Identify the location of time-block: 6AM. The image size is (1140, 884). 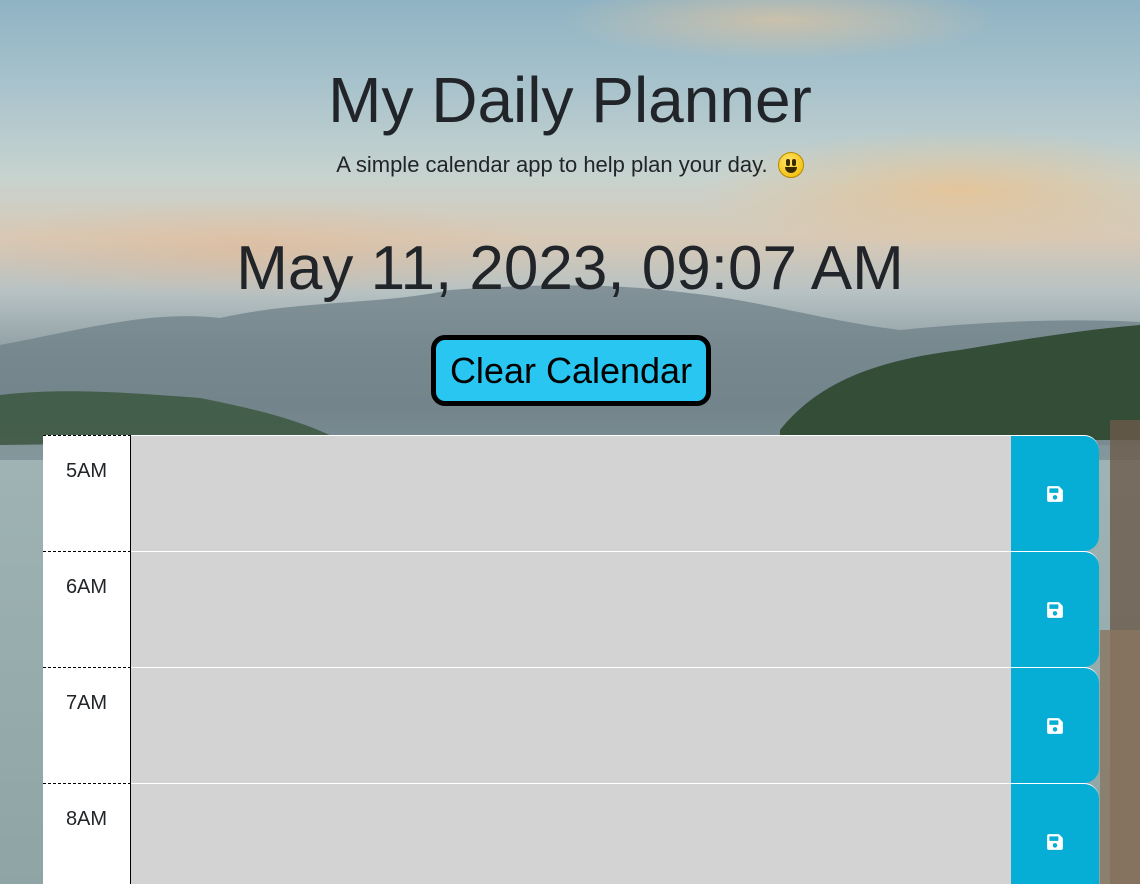
(571, 609).